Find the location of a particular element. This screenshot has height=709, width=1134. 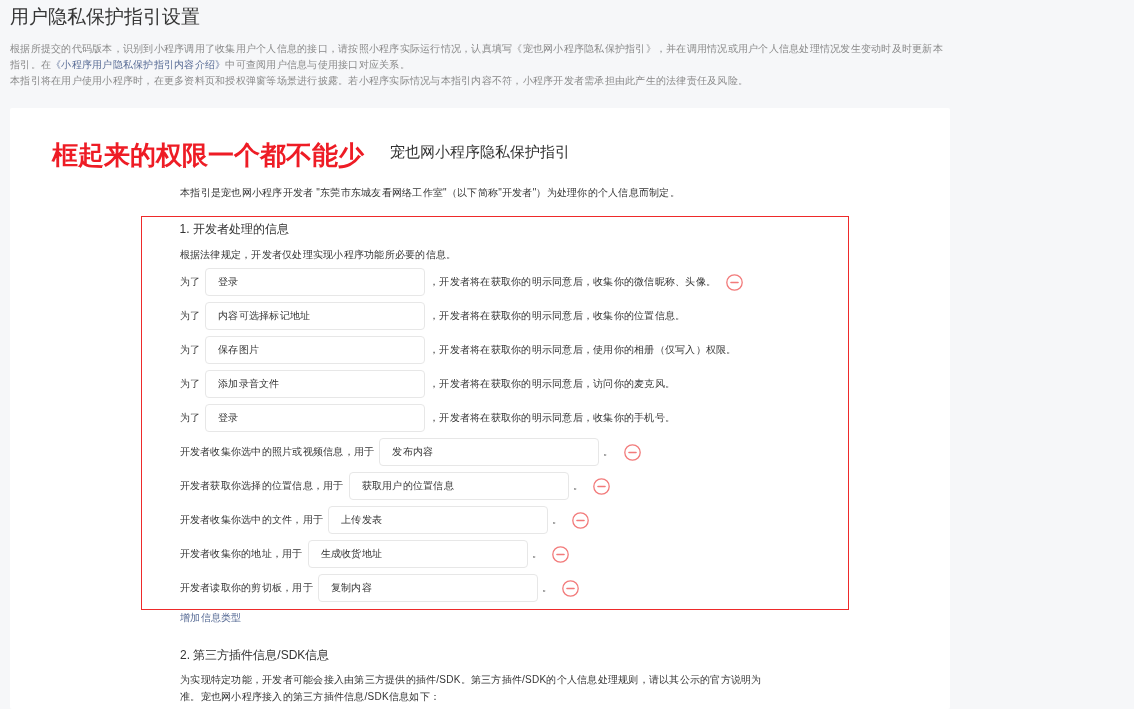

purpose-input: 上传发表 is located at coordinates (438, 520).